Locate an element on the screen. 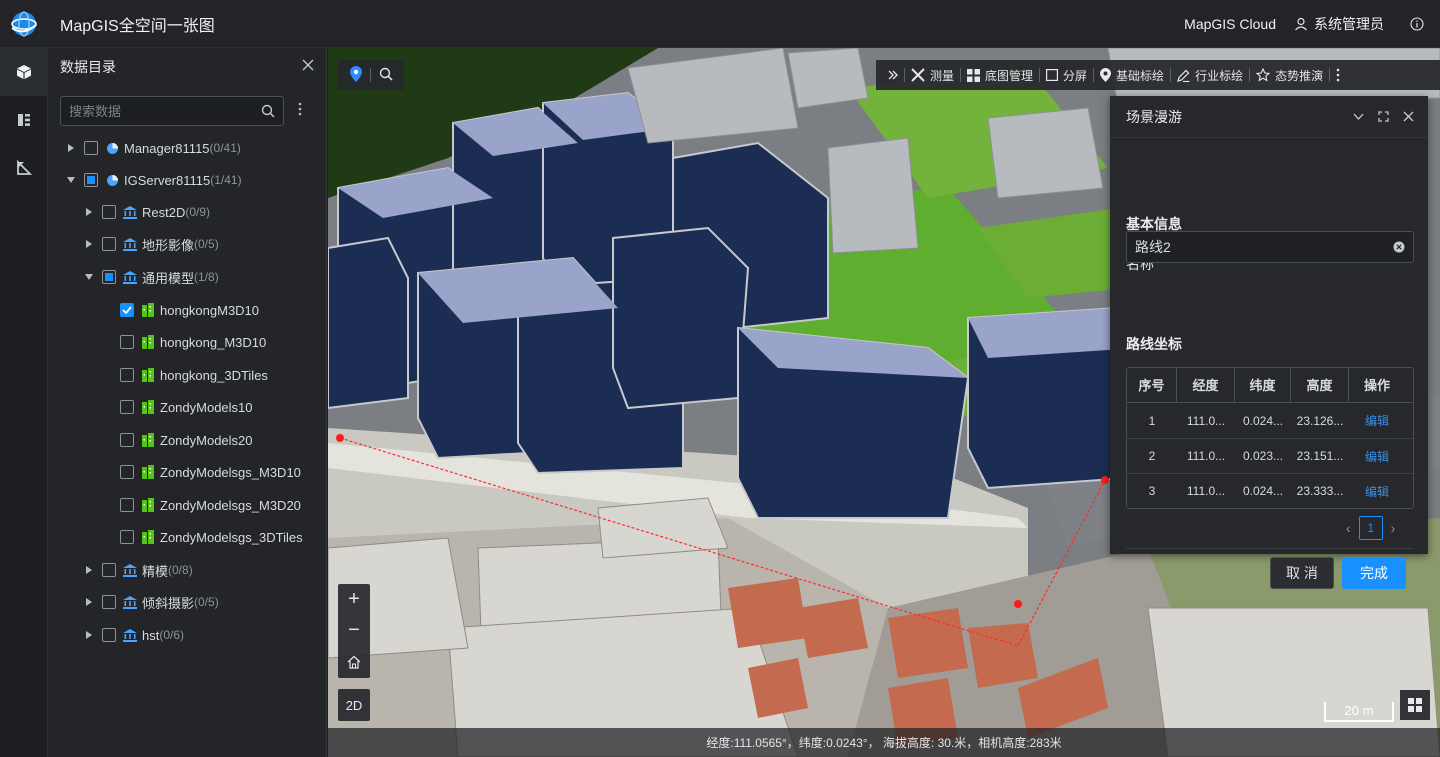  toolbar-basemap: 底图管理 is located at coordinates (1000, 75).